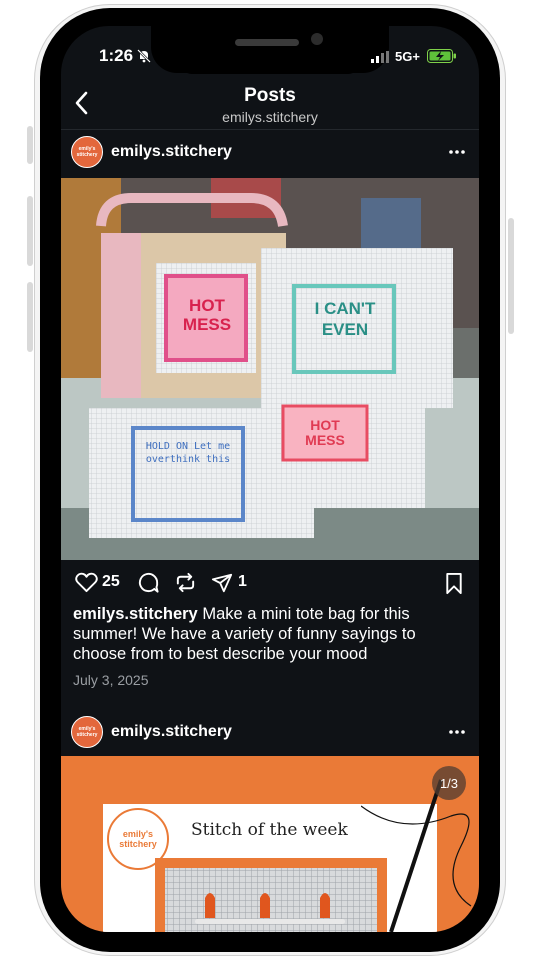 This screenshot has width=540, height=960. I want to click on header-divider, so click(270, 129).